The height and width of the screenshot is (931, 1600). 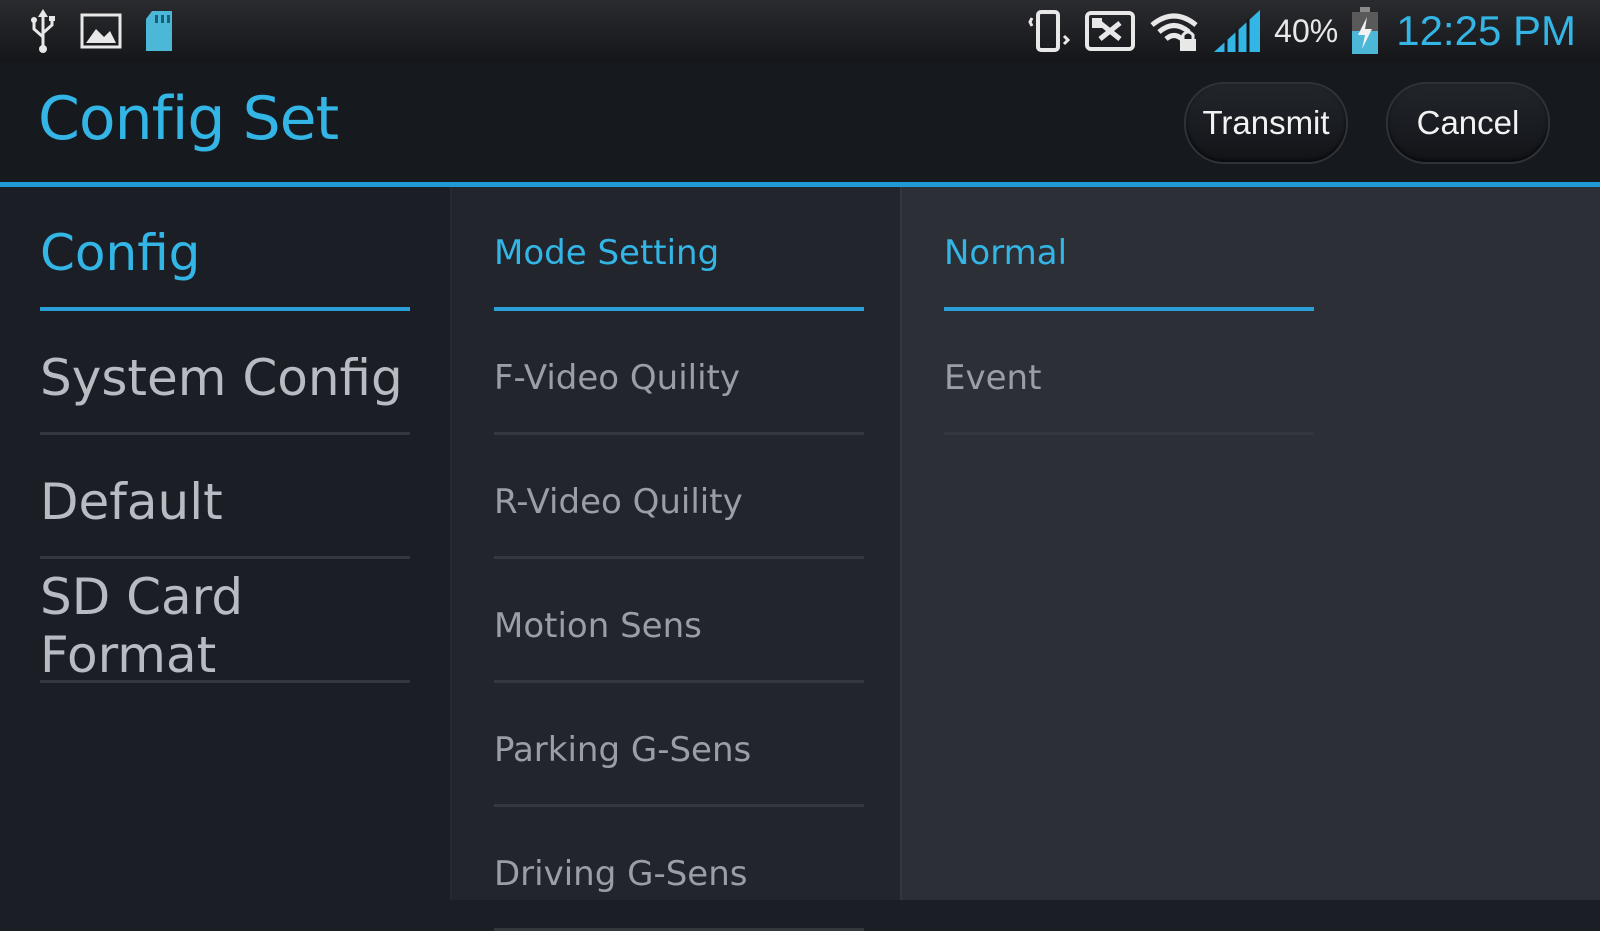 What do you see at coordinates (1174, 31) in the screenshot?
I see `wifi-lock-icon` at bounding box center [1174, 31].